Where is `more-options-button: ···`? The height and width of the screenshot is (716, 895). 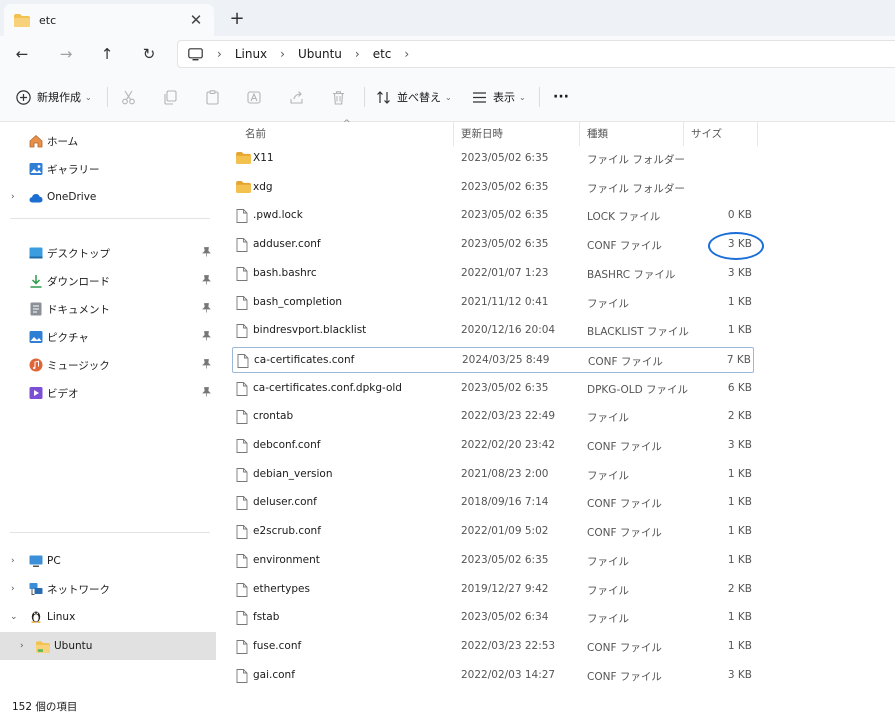
more-options-button: ··· is located at coordinates (561, 97).